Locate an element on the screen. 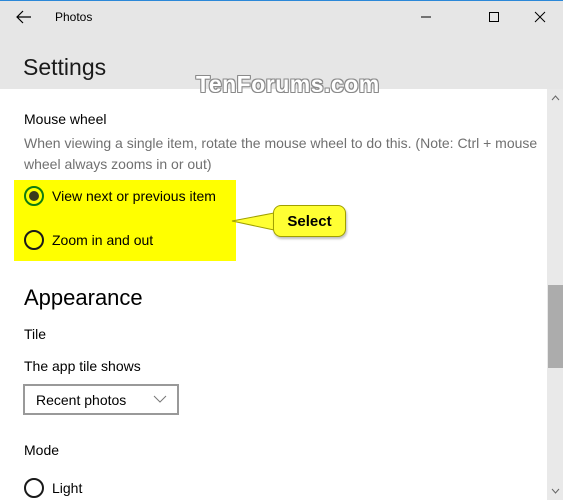 Image resolution: width=563 pixels, height=500 pixels. minimize-icon is located at coordinates (426, 16).